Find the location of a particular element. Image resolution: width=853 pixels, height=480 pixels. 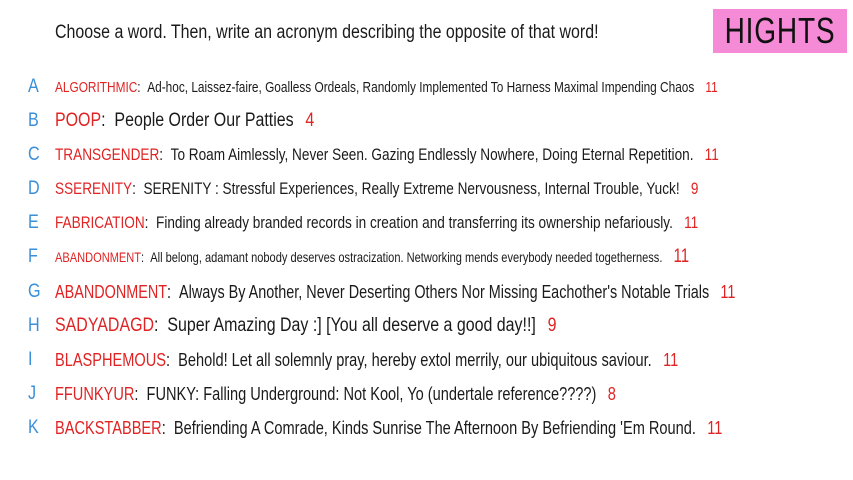

name-badge: HIGHTS is located at coordinates (780, 31).